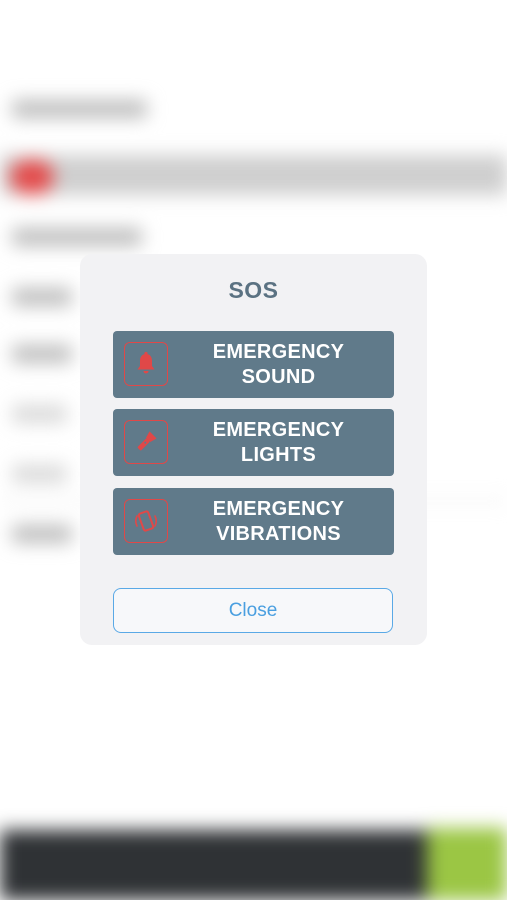 The width and height of the screenshot is (507, 900). I want to click on emergency-vibrations-button: EMERGENCY VIBRATIONS, so click(253, 521).